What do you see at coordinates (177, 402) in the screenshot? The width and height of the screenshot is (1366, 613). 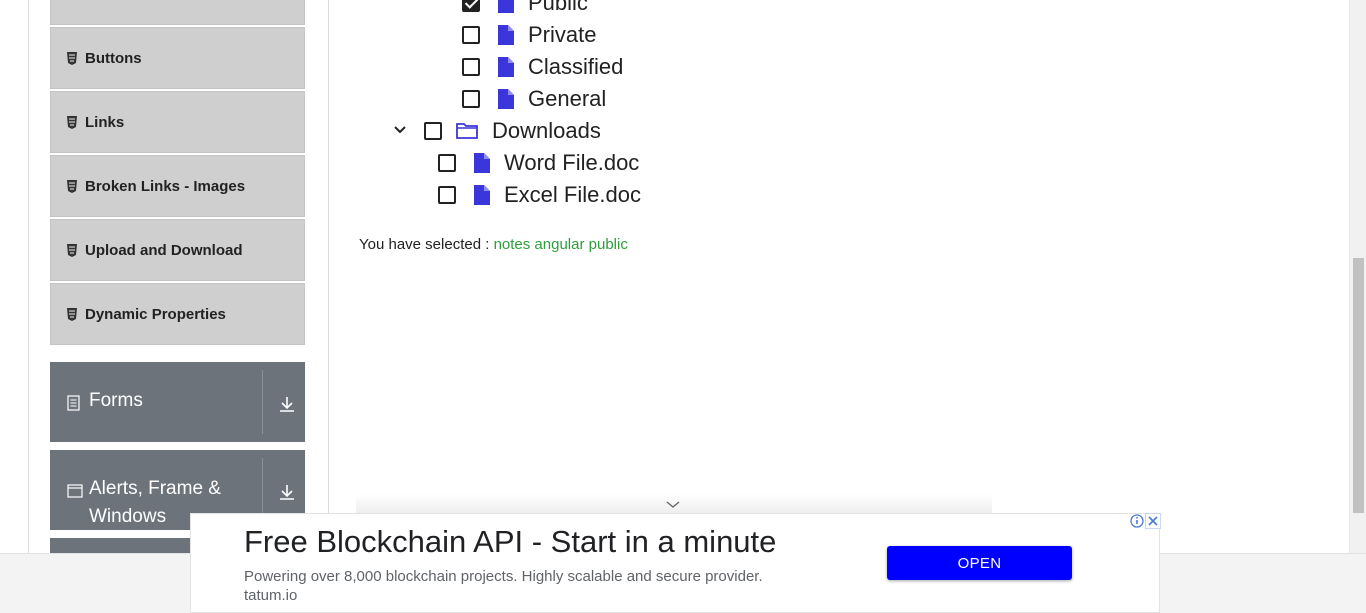 I see `sidebar-group-forms: Forms` at bounding box center [177, 402].